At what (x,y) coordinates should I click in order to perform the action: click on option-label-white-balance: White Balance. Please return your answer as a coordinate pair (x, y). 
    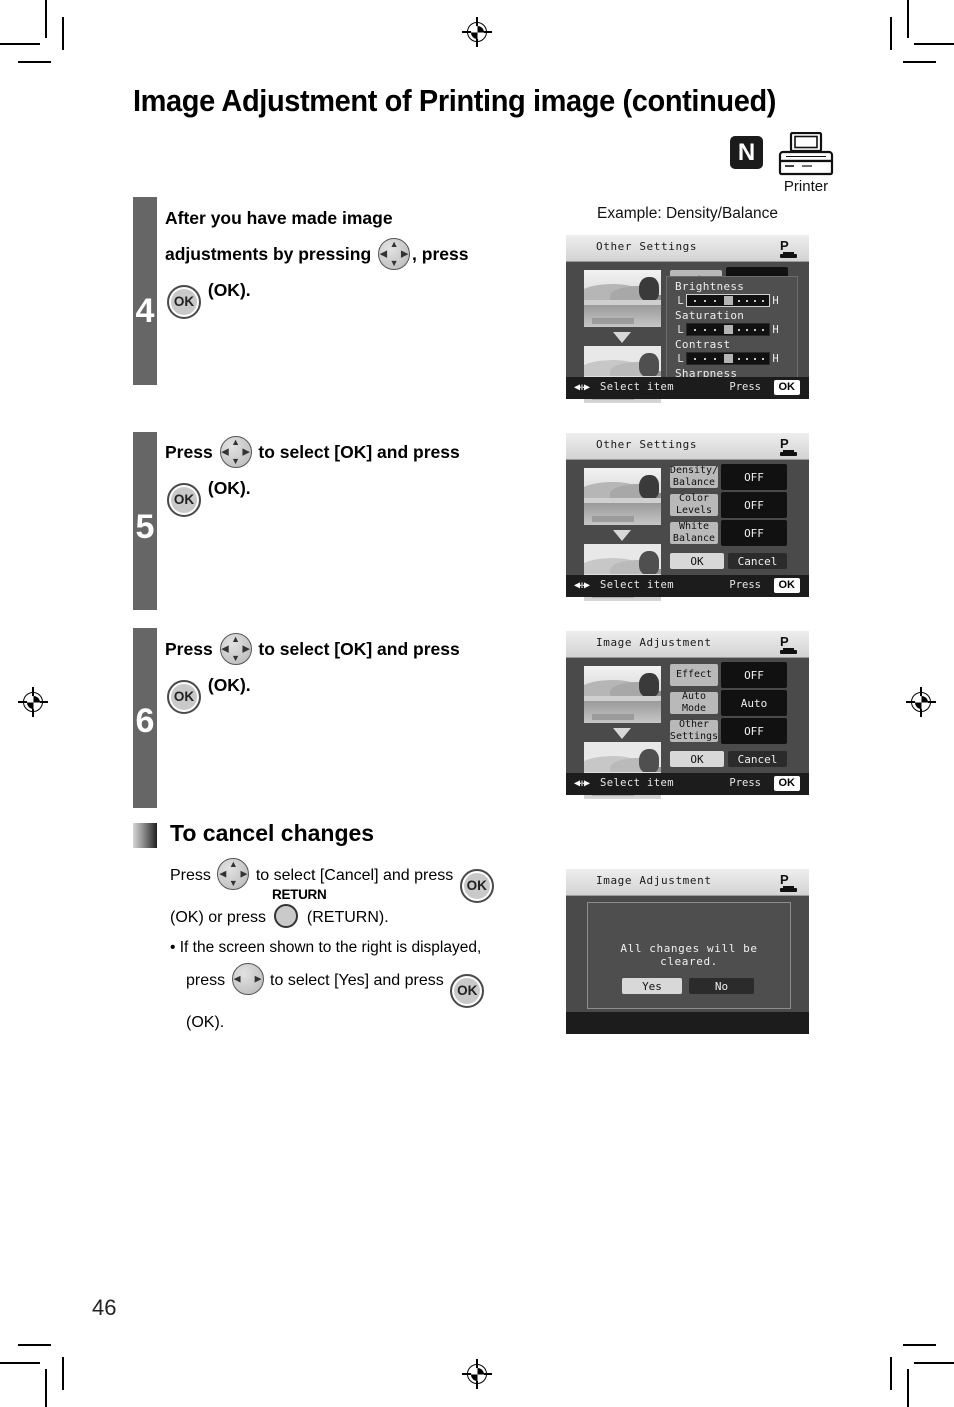
    Looking at the image, I should click on (694, 532).